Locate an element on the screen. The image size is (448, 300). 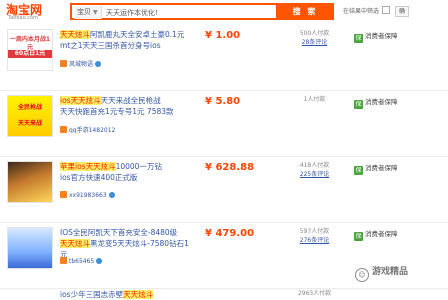
product-price: ¥ 5.80 is located at coordinates (223, 101).